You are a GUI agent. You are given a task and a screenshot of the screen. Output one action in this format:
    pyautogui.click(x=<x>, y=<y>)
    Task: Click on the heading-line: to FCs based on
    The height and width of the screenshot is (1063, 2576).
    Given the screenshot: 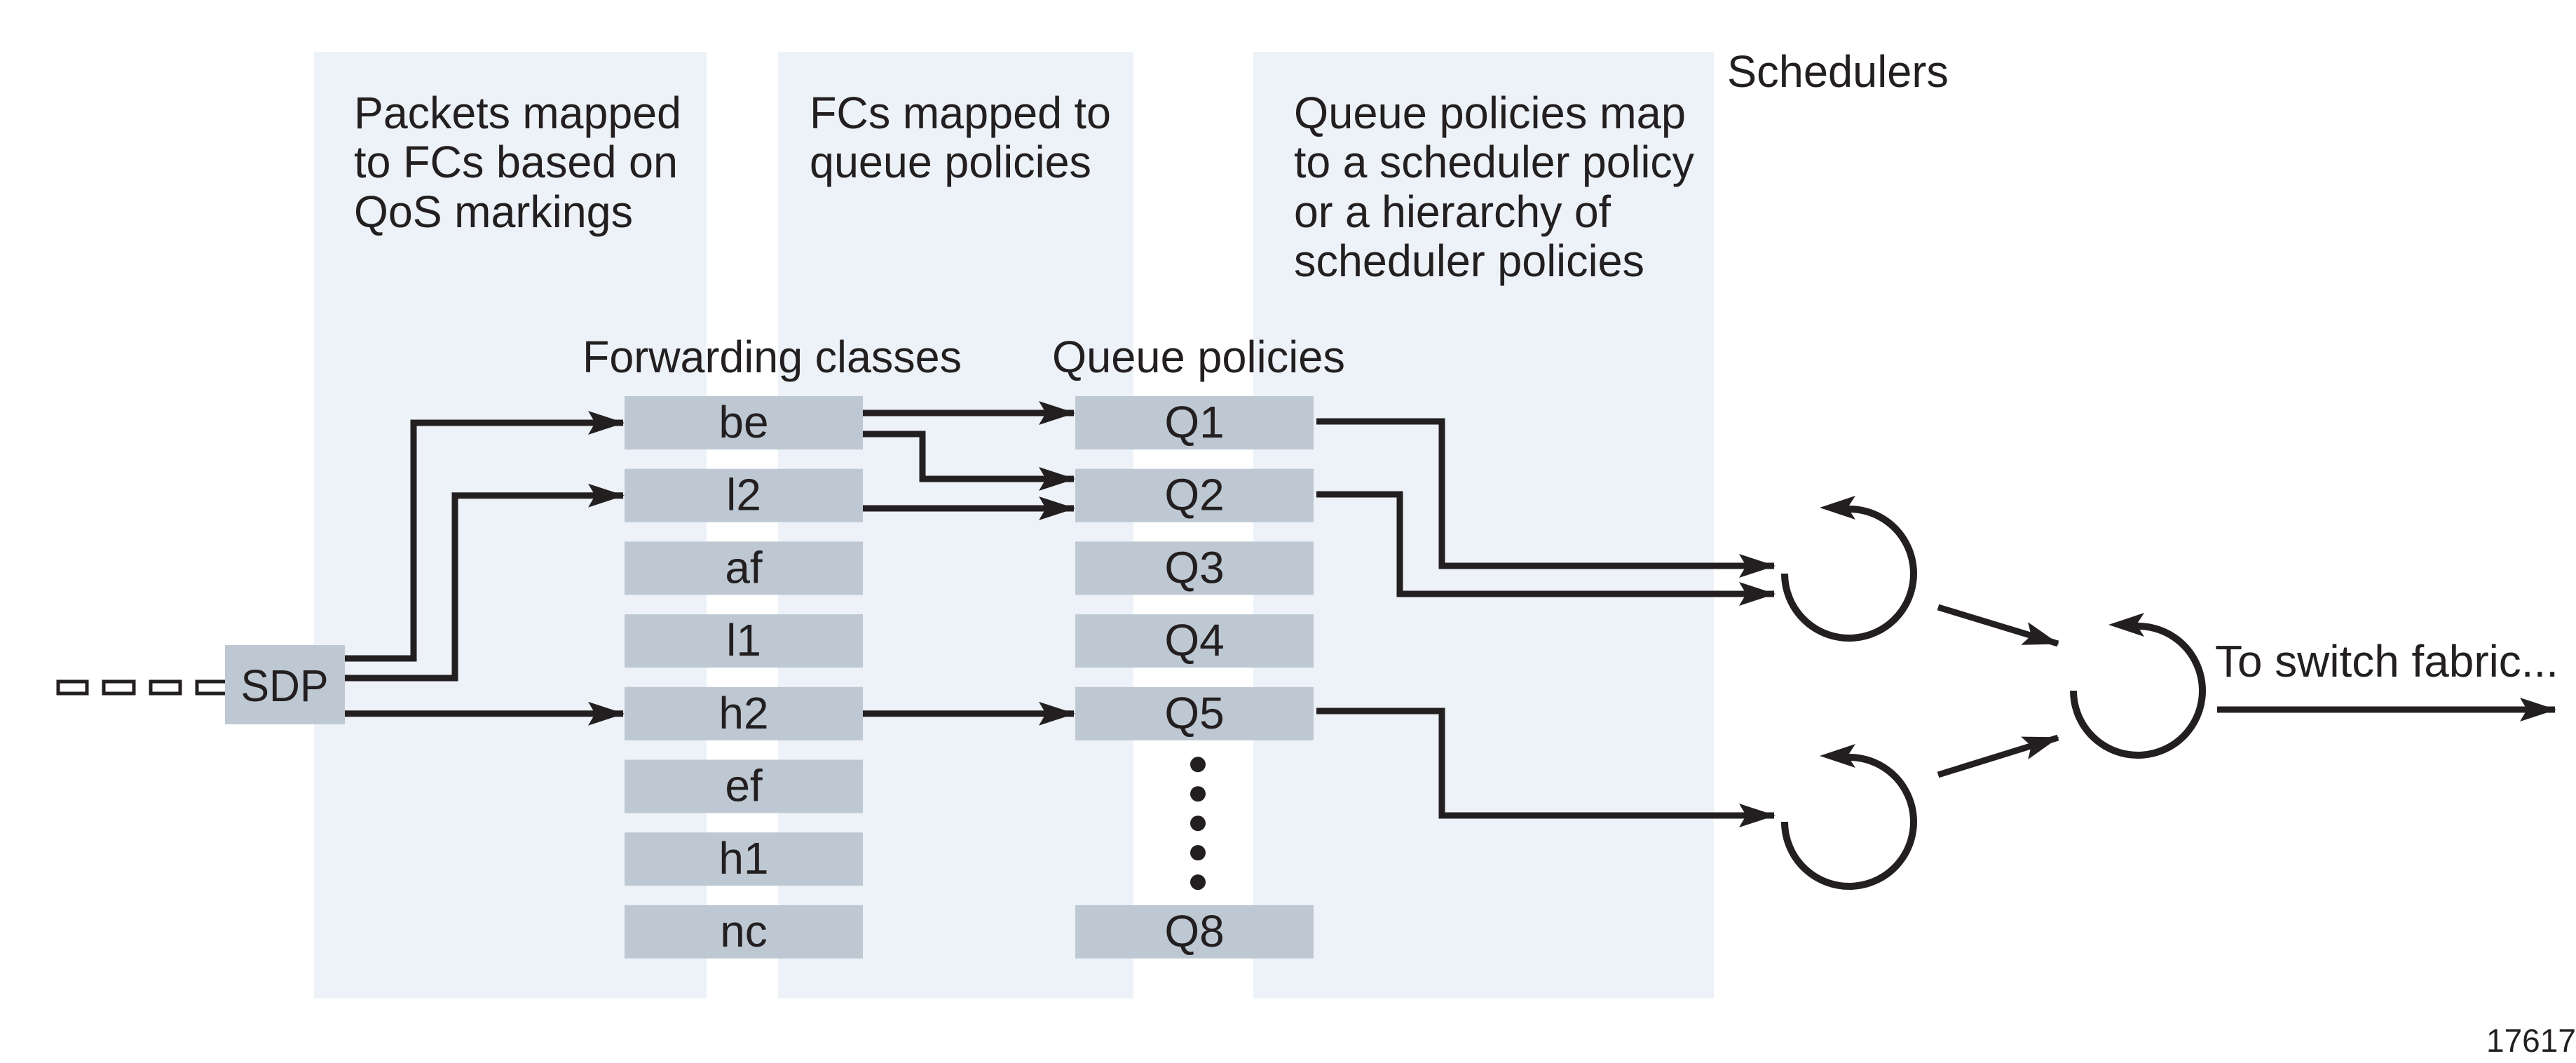 What is the action you would take?
    pyautogui.click(x=516, y=162)
    